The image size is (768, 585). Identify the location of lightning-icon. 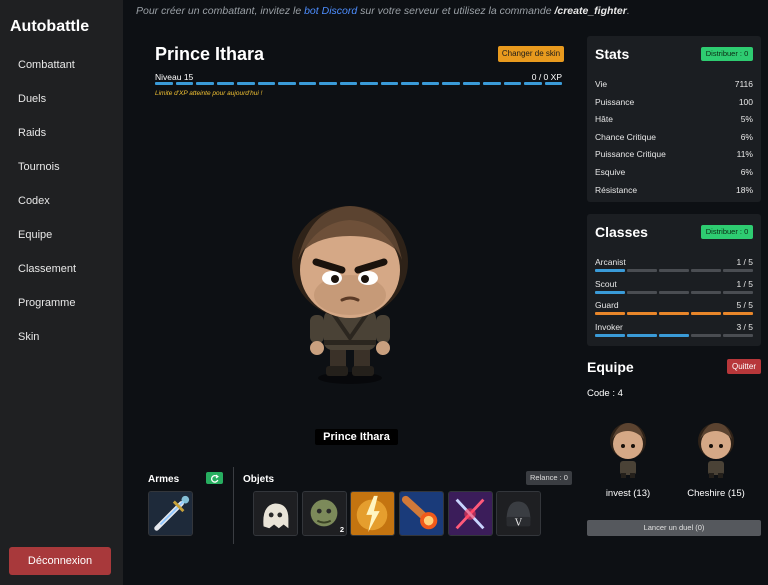
(372, 513).